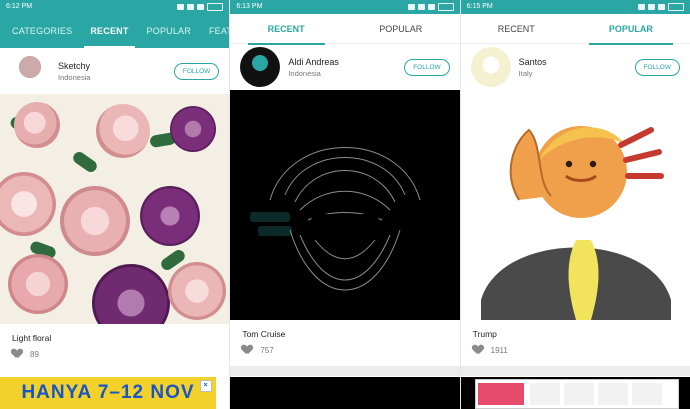 This screenshot has height=409, width=690. I want to click on status-time: 6:15 PM, so click(479, 6).